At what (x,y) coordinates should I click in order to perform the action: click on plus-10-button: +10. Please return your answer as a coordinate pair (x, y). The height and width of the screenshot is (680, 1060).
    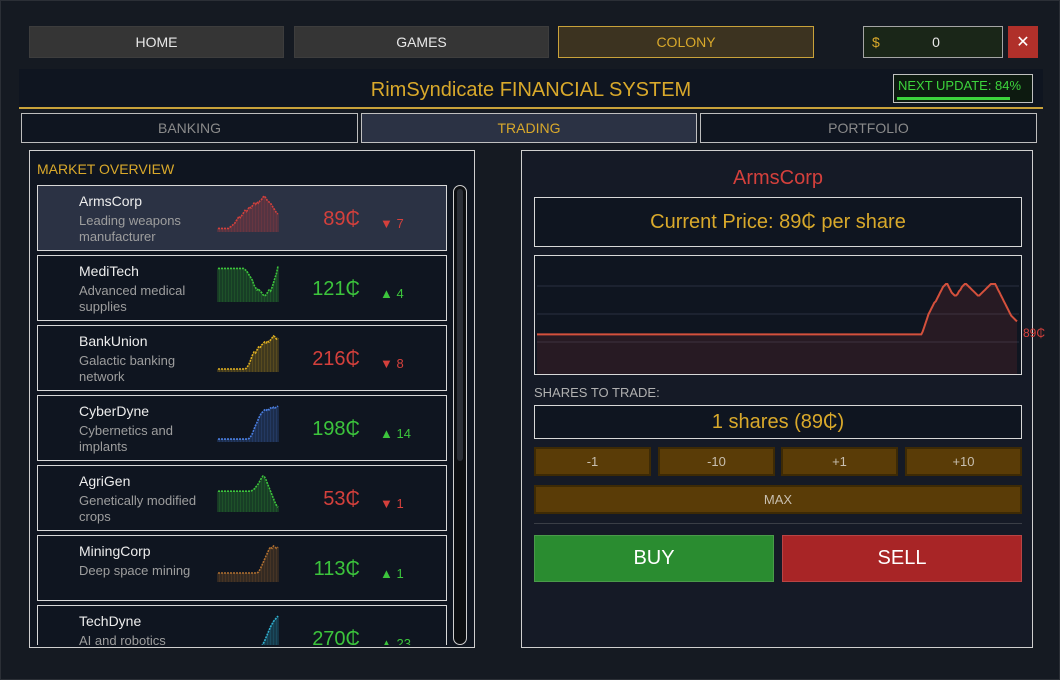
    Looking at the image, I should click on (963, 461).